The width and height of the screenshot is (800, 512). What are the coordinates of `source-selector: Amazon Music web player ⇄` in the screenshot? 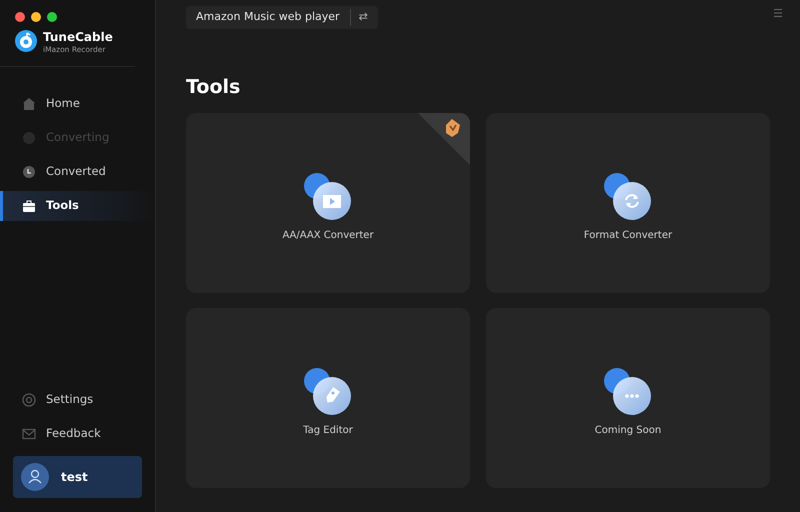 It's located at (282, 17).